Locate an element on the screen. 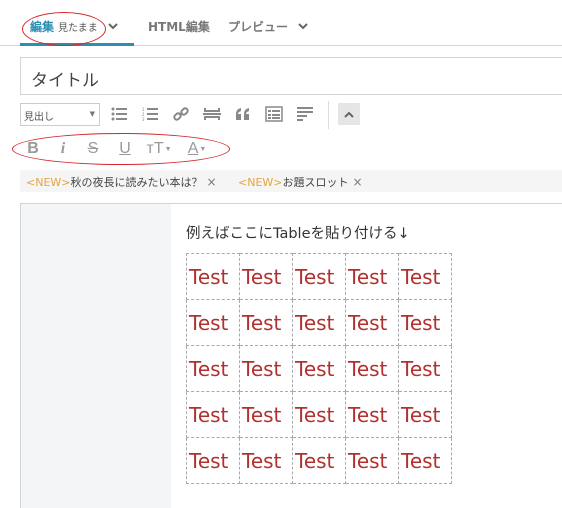 The image size is (562, 508). title-input: タイトル is located at coordinates (291, 76).